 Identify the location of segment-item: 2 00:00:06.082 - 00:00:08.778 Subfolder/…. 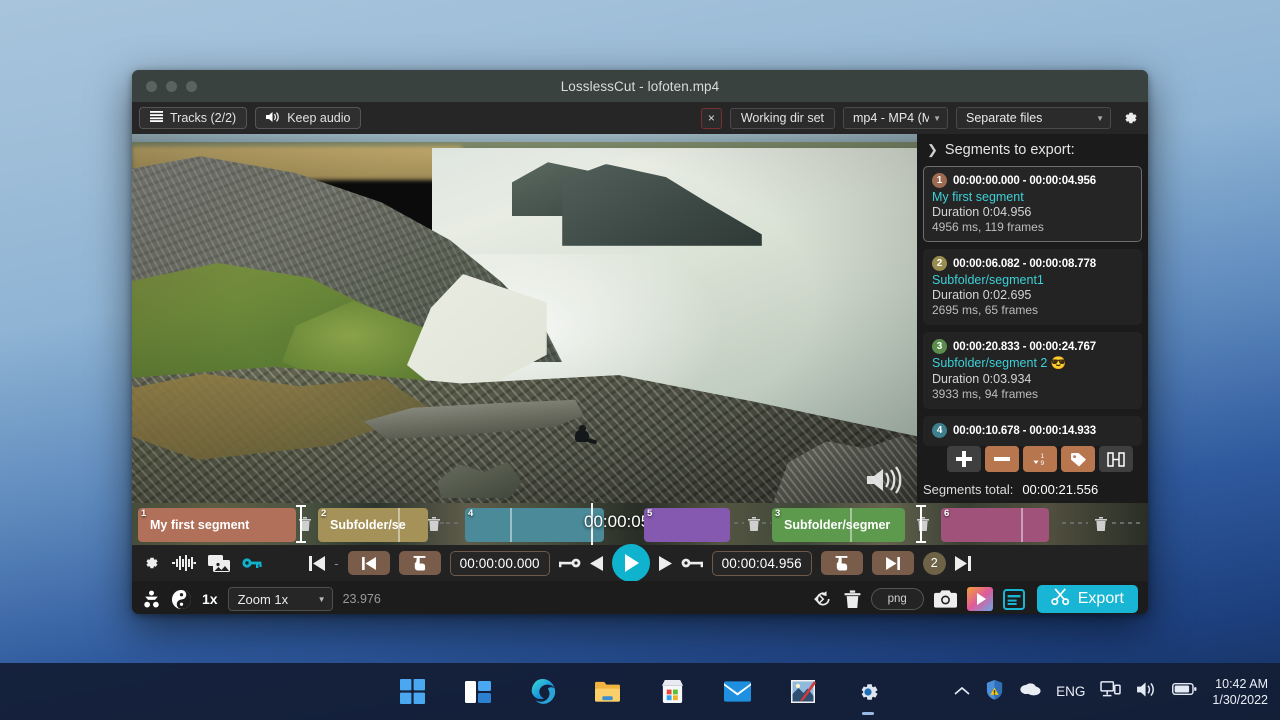
(1032, 287).